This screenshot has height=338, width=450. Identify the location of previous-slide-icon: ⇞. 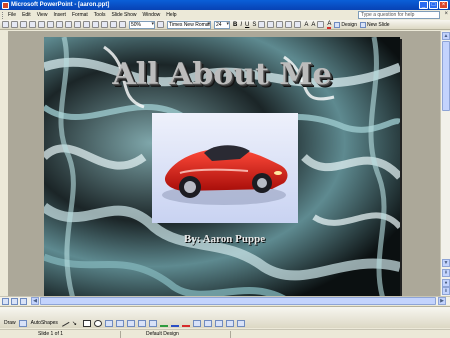
(446, 273).